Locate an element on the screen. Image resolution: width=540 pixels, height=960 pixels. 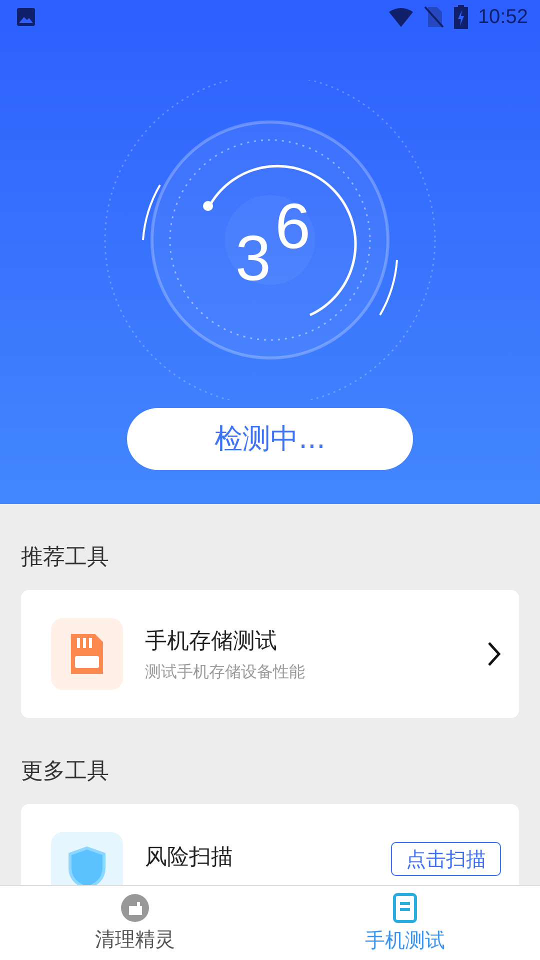
document-icon is located at coordinates (405, 907).